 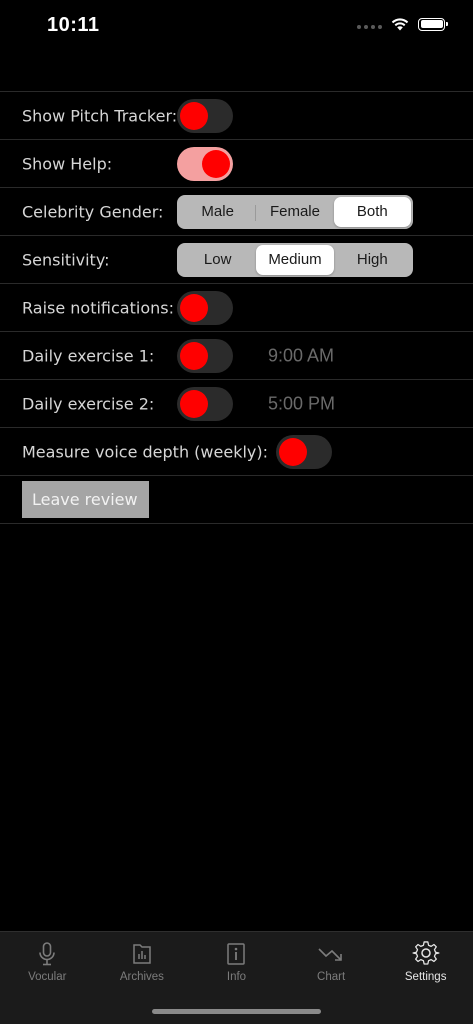 I want to click on home-indicator, so click(x=236, y=1011).